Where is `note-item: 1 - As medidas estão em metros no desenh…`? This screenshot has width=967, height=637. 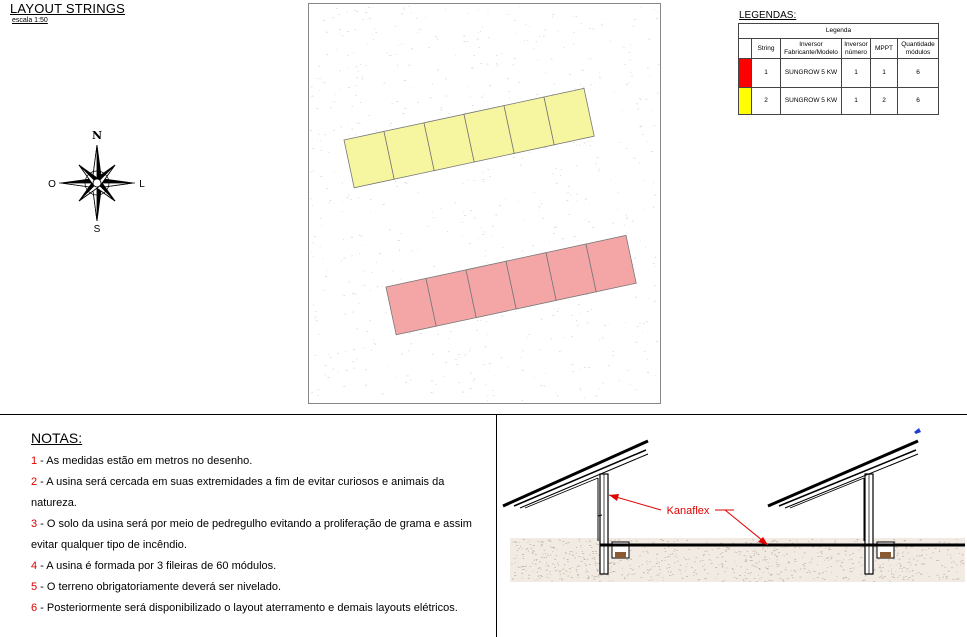
note-item: 1 - As medidas estão em metros no desenh… is located at coordinates (142, 461).